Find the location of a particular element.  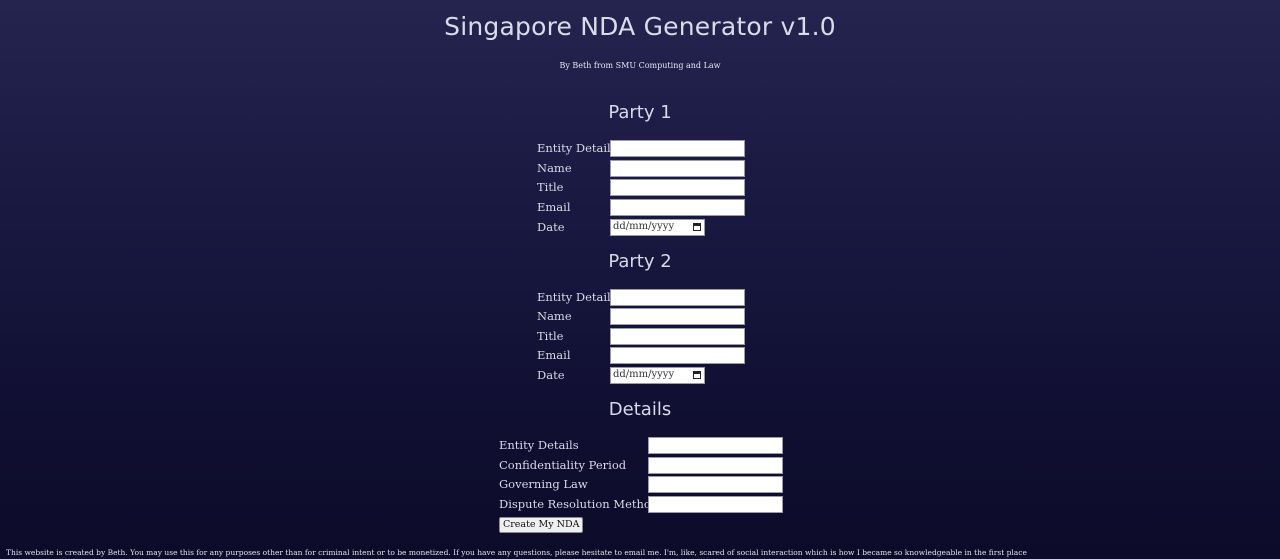

party2-date-label: Date is located at coordinates (551, 375).